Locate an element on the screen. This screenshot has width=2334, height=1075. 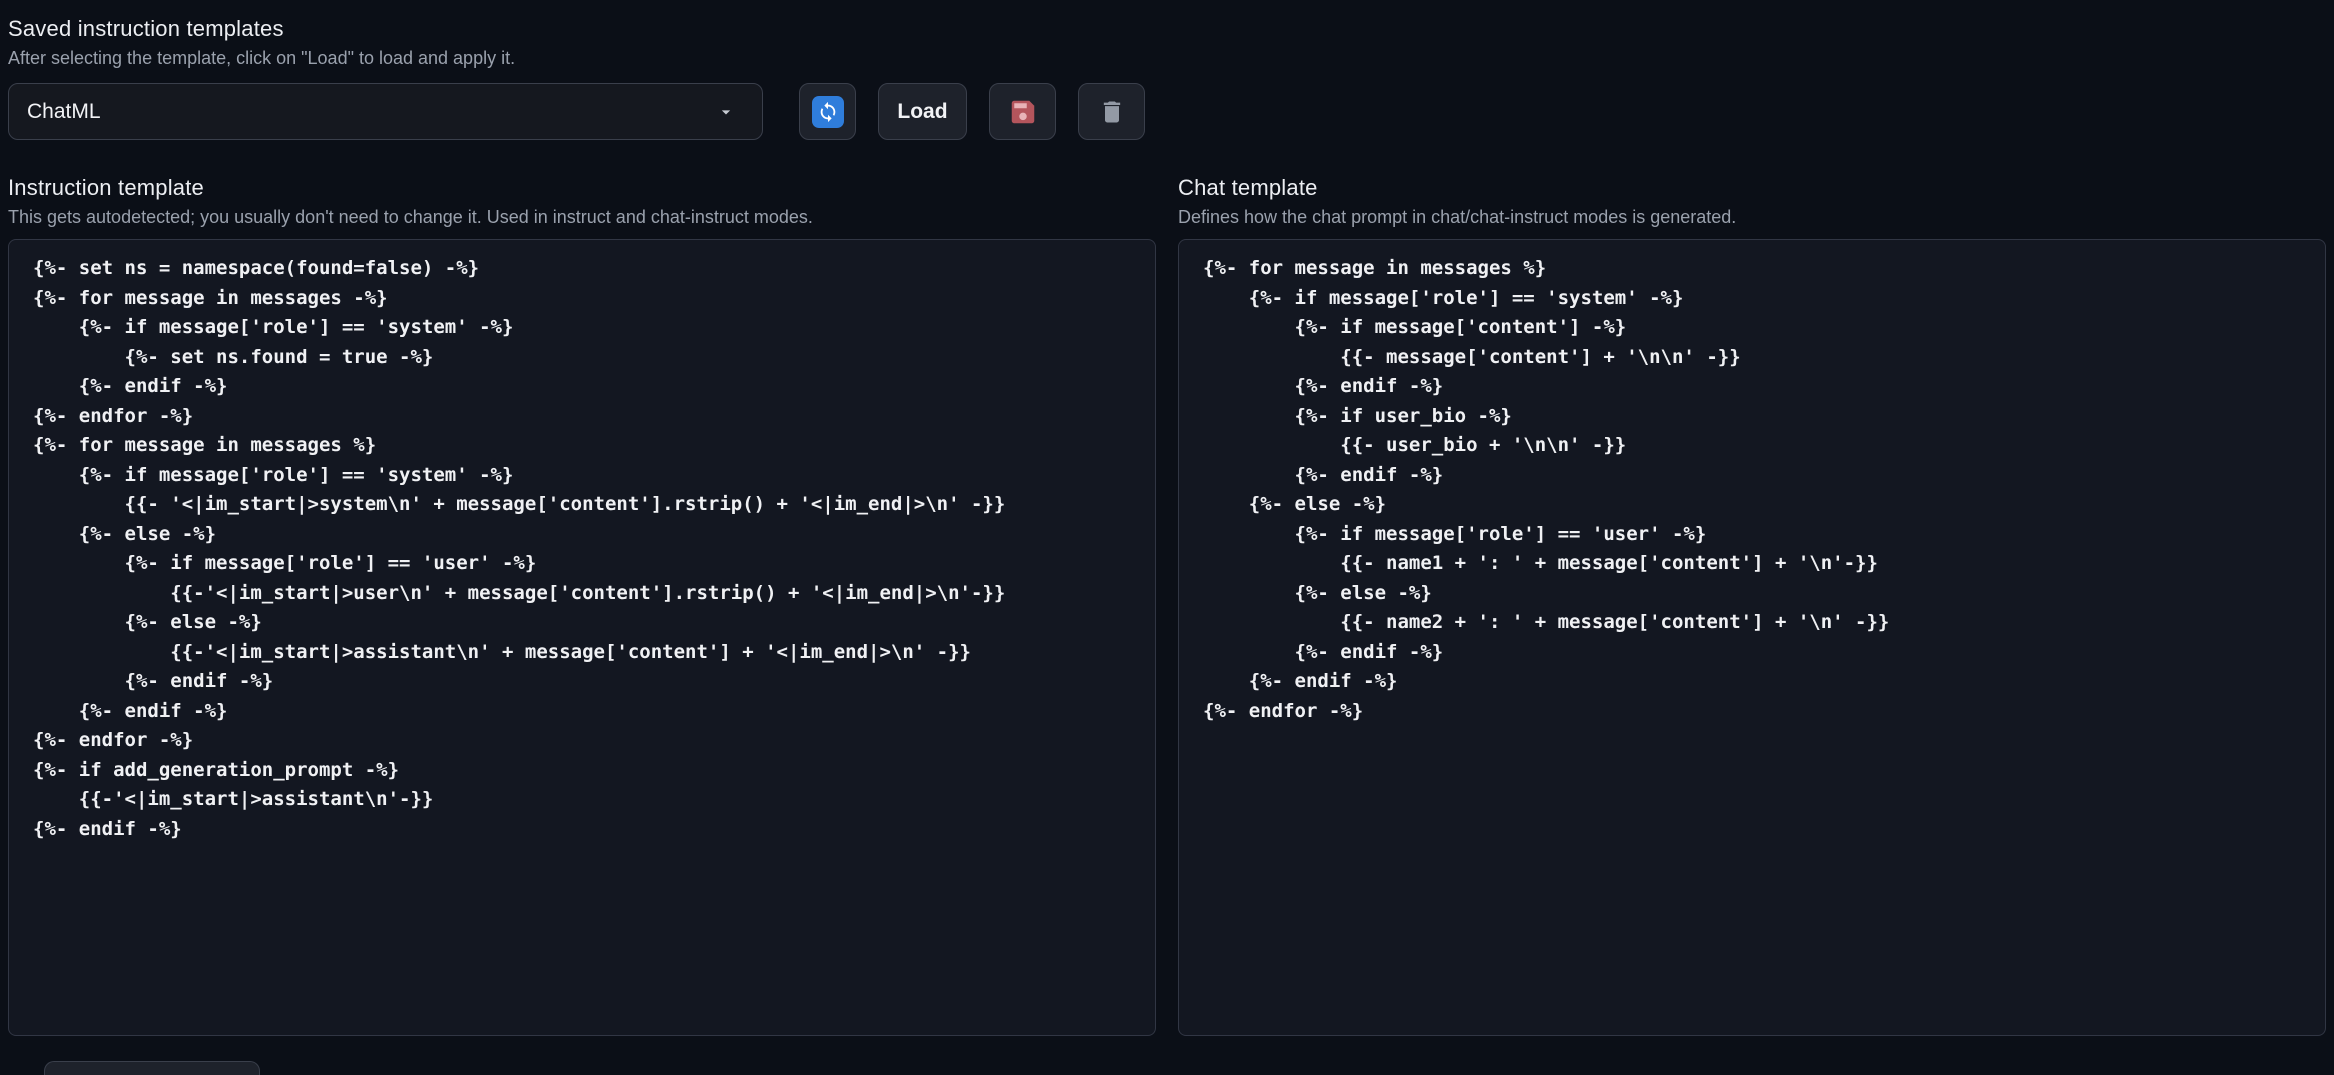
trash-icon is located at coordinates (1112, 112).